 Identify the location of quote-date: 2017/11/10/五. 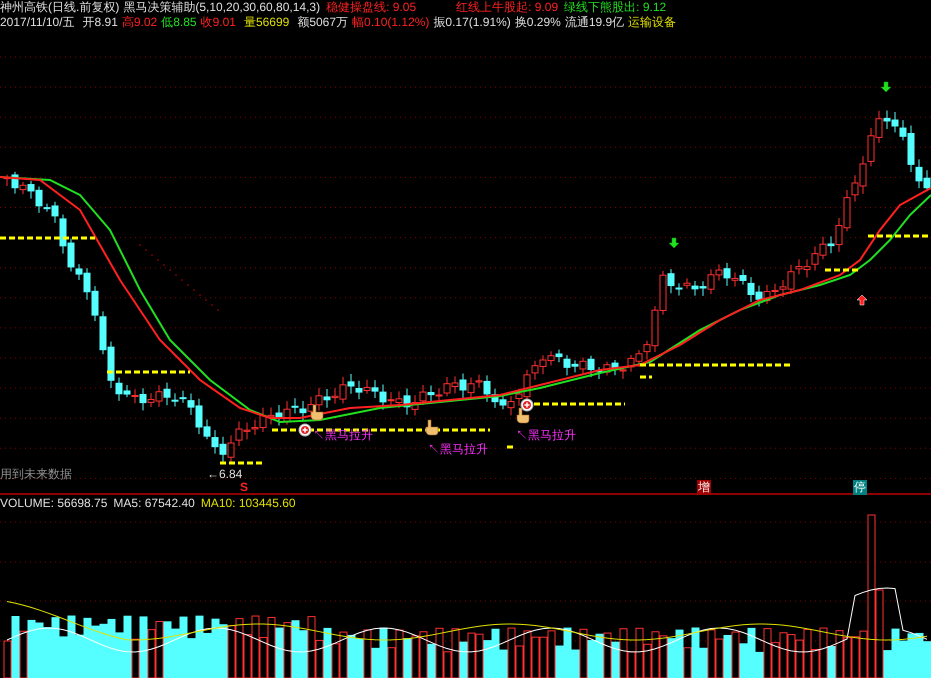
(37, 22).